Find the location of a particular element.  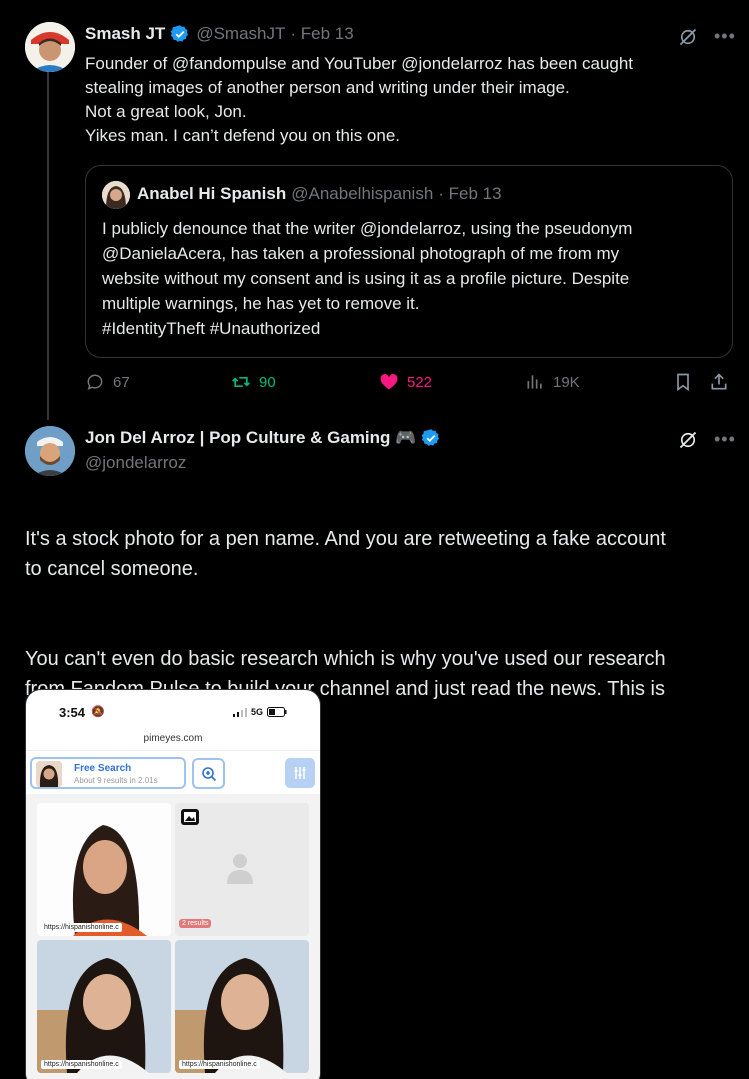

zoom-icon is located at coordinates (208, 773).